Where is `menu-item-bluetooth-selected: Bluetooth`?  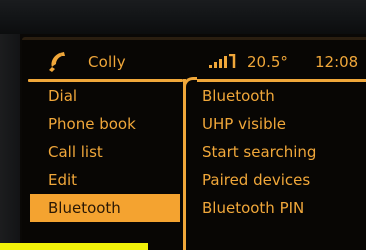 menu-item-bluetooth-selected: Bluetooth is located at coordinates (105, 208).